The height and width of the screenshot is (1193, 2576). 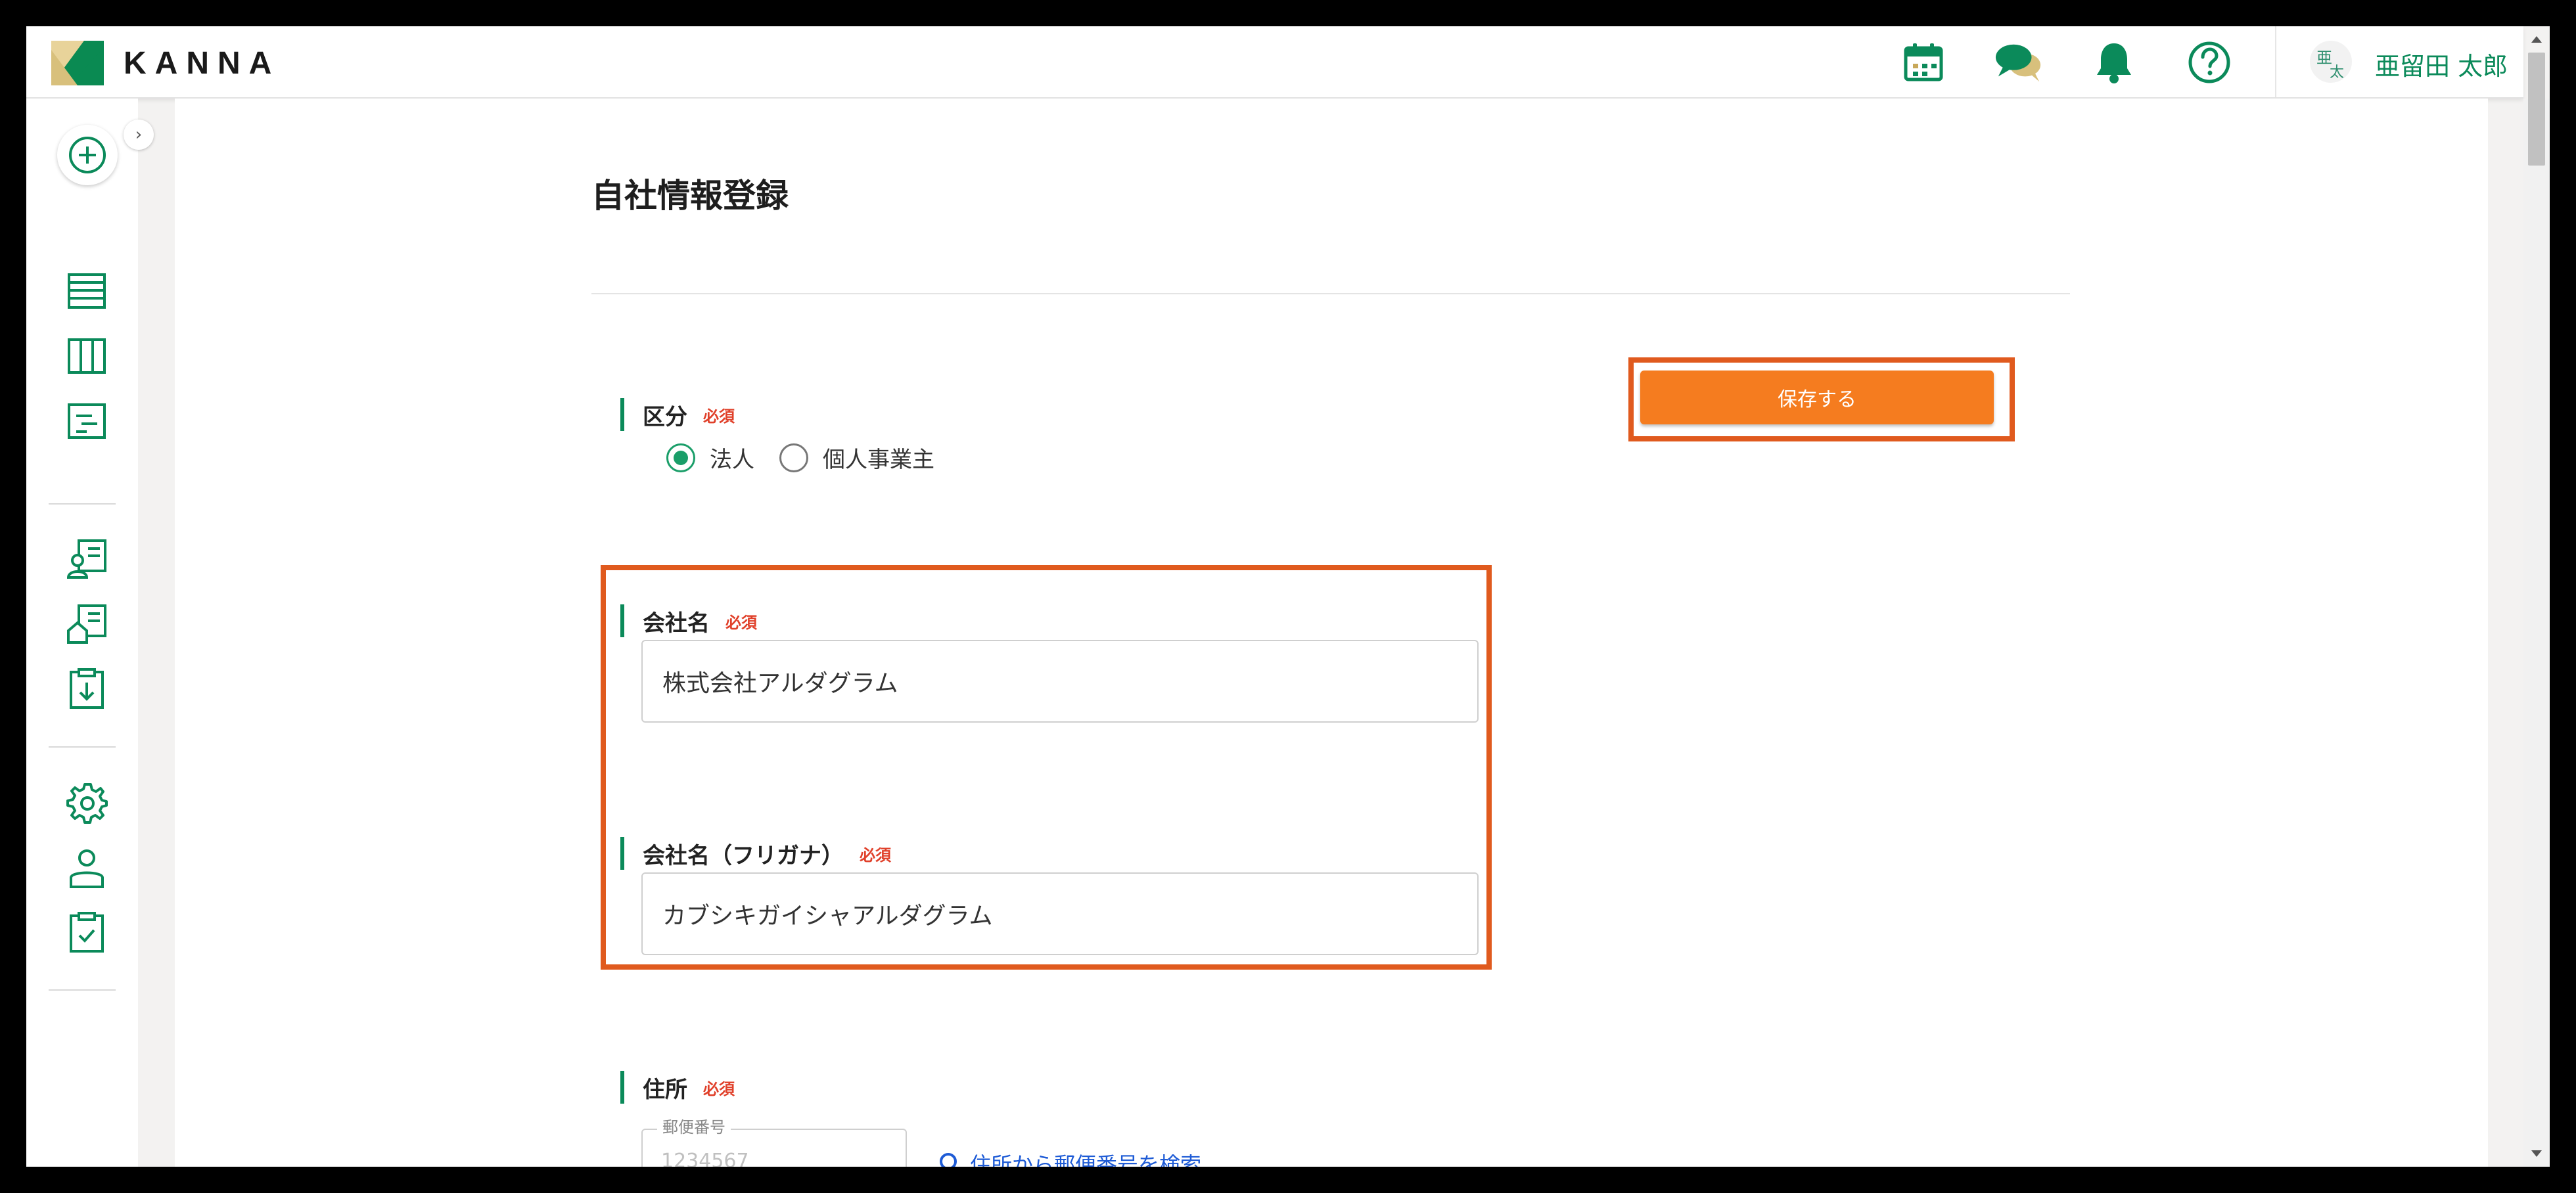 What do you see at coordinates (87, 868) in the screenshot?
I see `user-icon` at bounding box center [87, 868].